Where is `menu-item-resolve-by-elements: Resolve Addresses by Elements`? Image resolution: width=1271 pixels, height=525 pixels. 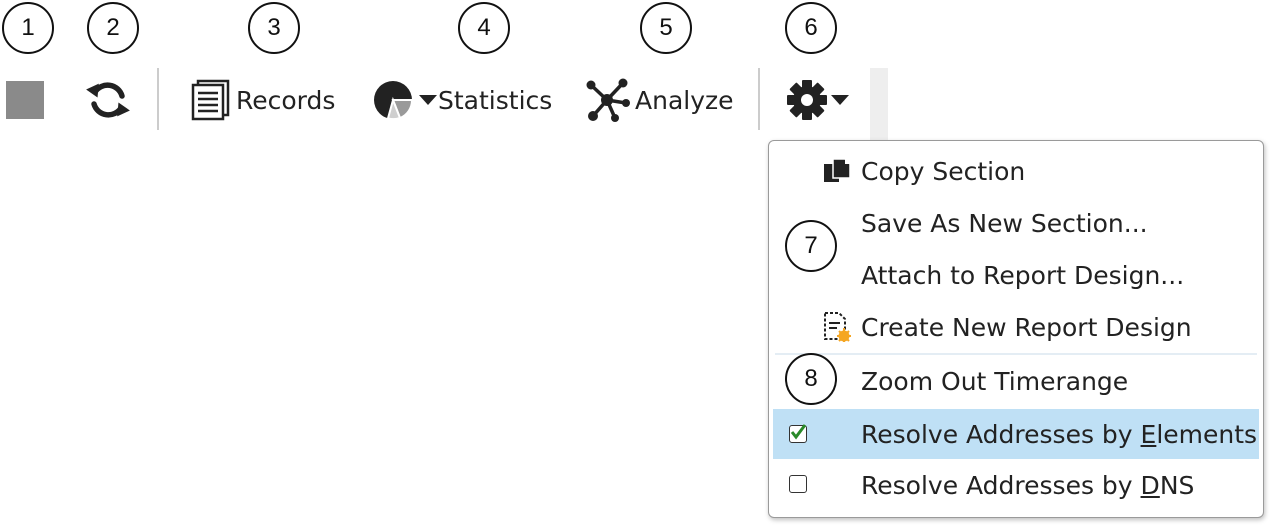 menu-item-resolve-by-elements: Resolve Addresses by Elements is located at coordinates (1016, 434).